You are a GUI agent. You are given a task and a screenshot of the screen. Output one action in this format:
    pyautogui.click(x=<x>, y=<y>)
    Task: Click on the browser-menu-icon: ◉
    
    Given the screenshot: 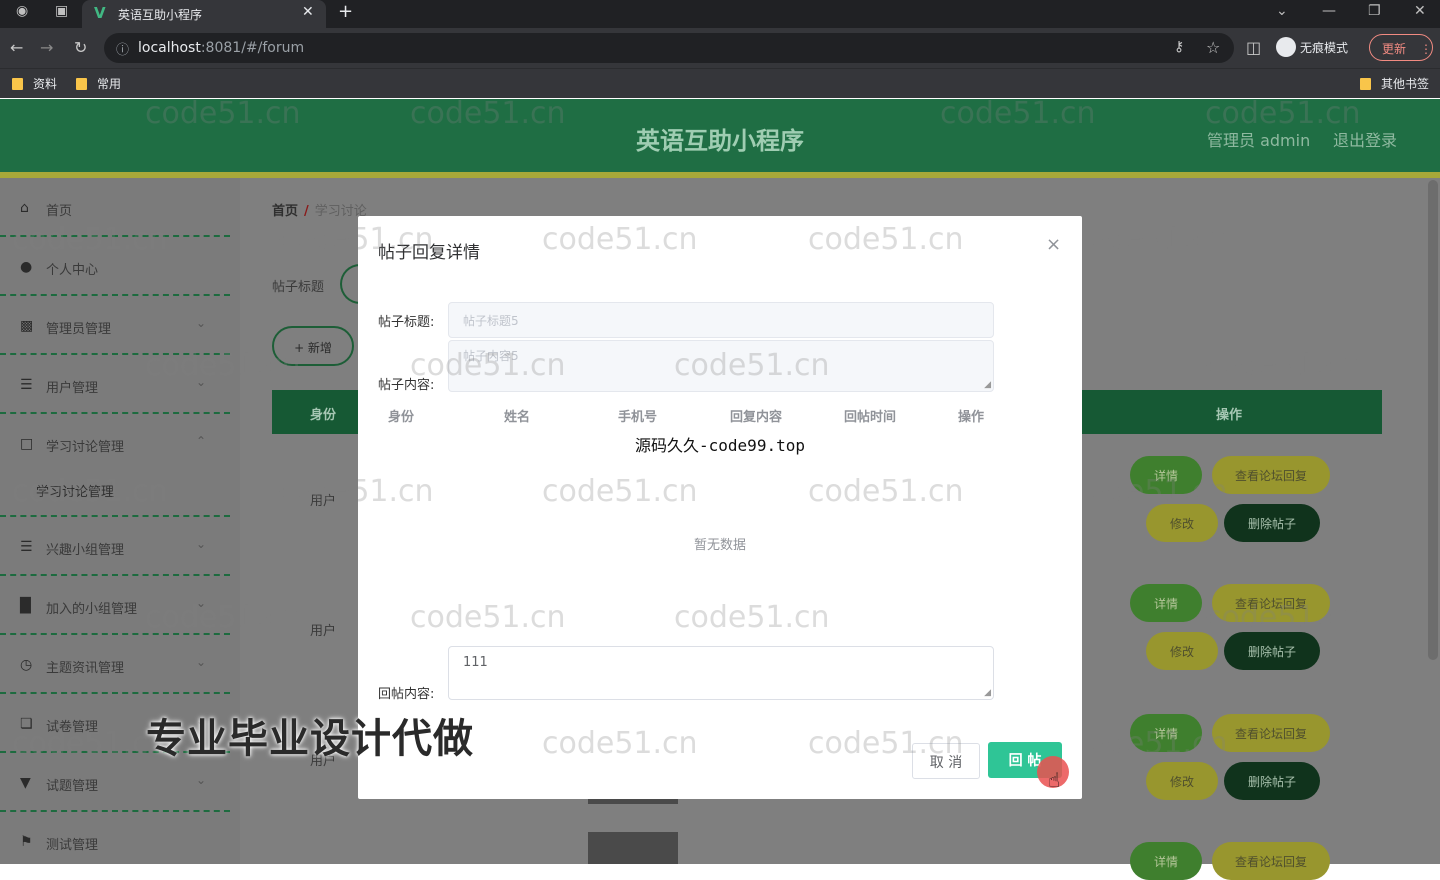 What is the action you would take?
    pyautogui.click(x=22, y=11)
    